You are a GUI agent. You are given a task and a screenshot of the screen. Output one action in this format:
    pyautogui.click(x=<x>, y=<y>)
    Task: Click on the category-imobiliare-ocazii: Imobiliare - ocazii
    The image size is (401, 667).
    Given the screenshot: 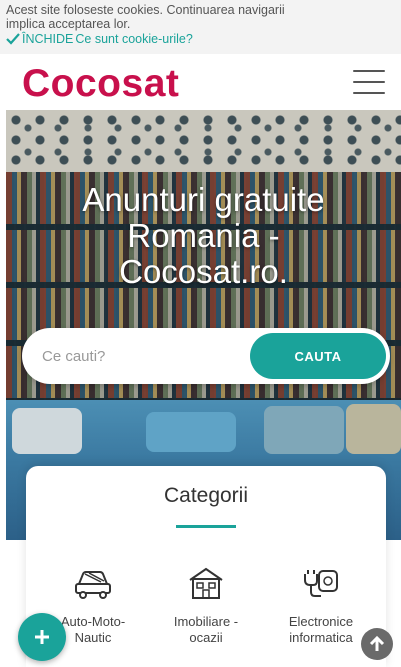 What is the action you would take?
    pyautogui.click(x=206, y=606)
    